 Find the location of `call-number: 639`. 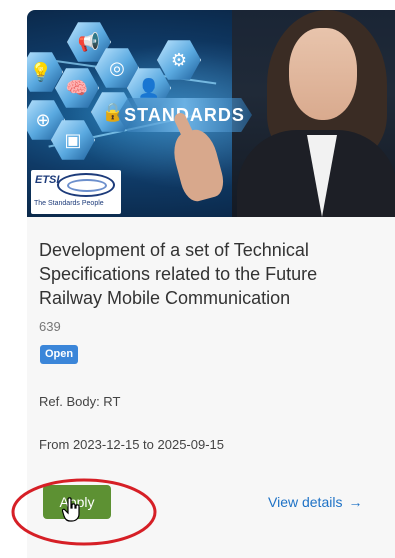

call-number: 639 is located at coordinates (50, 326).